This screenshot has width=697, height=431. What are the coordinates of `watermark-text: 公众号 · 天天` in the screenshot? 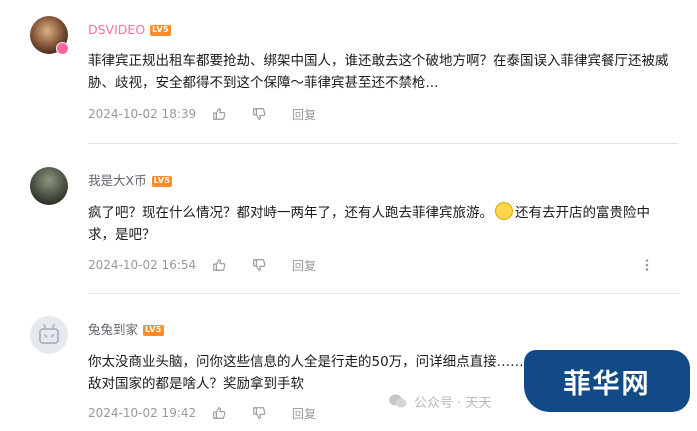 It's located at (453, 403).